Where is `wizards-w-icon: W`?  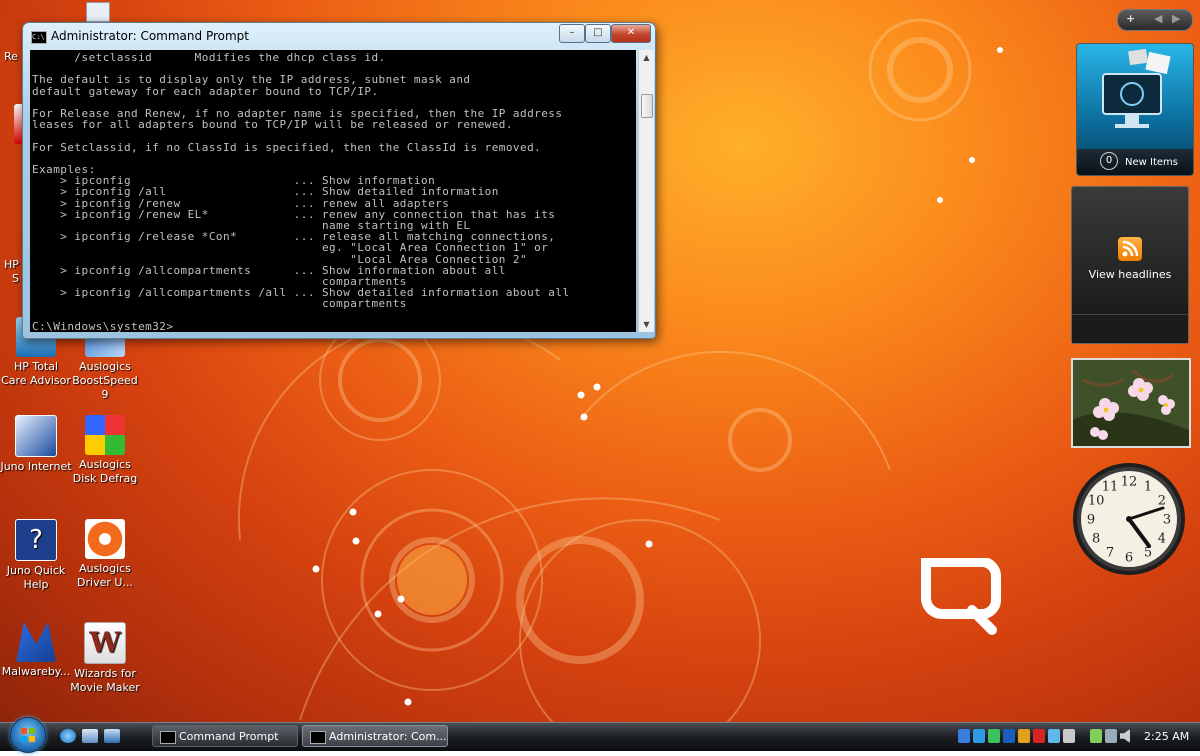 wizards-w-icon: W is located at coordinates (105, 643).